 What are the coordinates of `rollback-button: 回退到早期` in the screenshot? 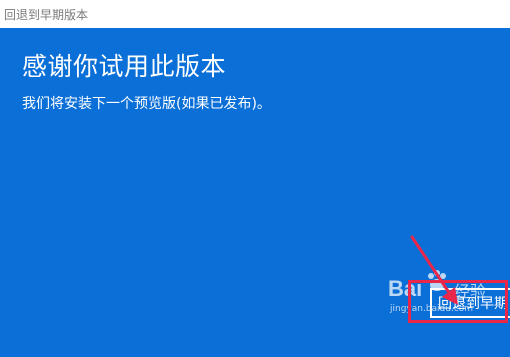 It's located at (470, 303).